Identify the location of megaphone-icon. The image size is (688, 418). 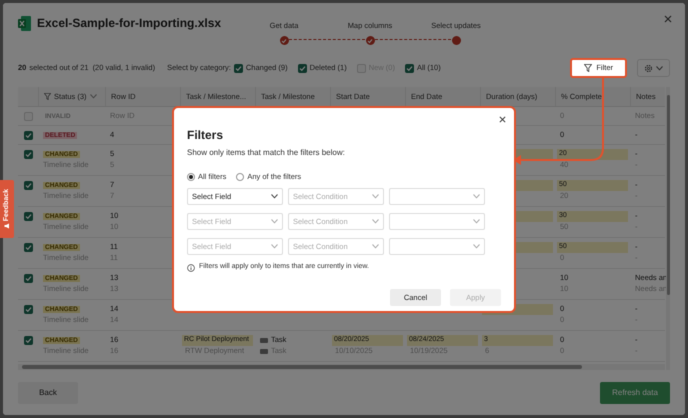
(7, 226).